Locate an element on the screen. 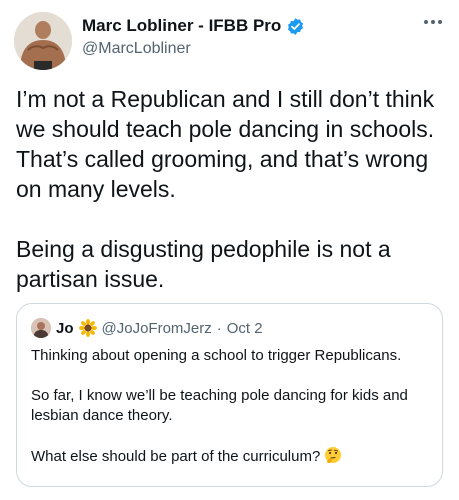 This screenshot has height=500, width=459. verified-badge-icon is located at coordinates (296, 26).